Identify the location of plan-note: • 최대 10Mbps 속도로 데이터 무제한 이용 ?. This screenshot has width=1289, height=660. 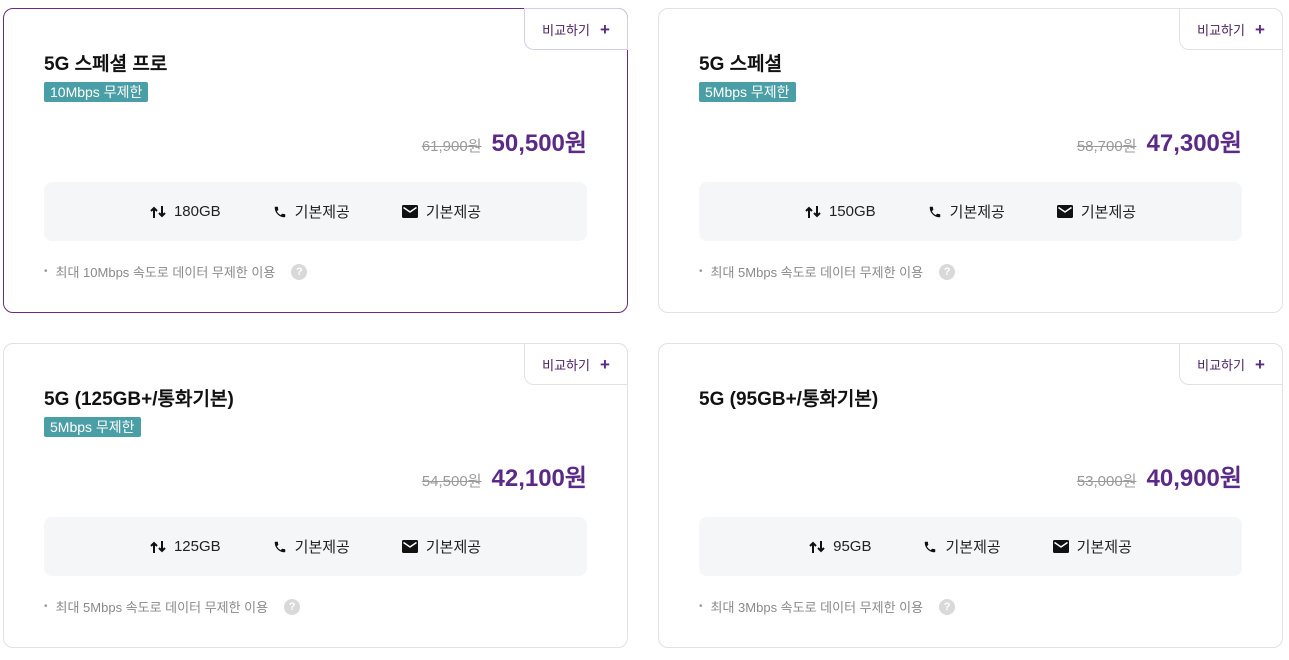
(176, 271).